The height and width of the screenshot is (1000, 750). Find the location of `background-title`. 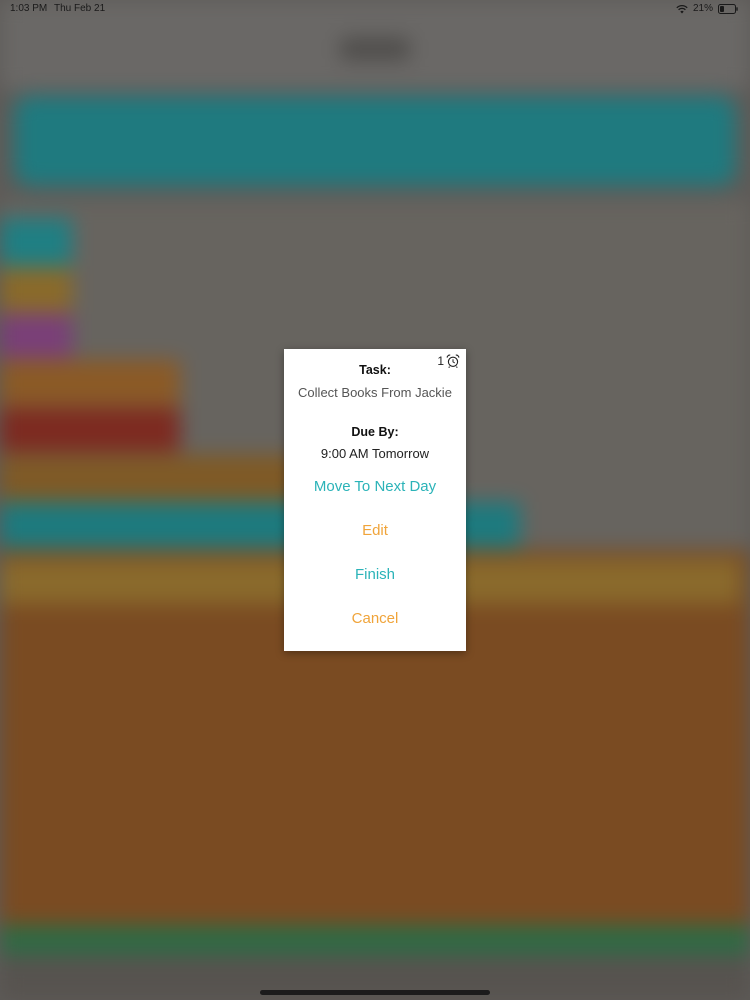

background-title is located at coordinates (375, 49).